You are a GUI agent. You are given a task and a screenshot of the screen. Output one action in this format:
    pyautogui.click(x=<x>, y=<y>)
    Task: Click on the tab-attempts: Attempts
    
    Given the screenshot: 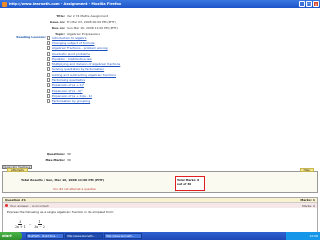 What is the action you would take?
    pyautogui.click(x=17, y=170)
    